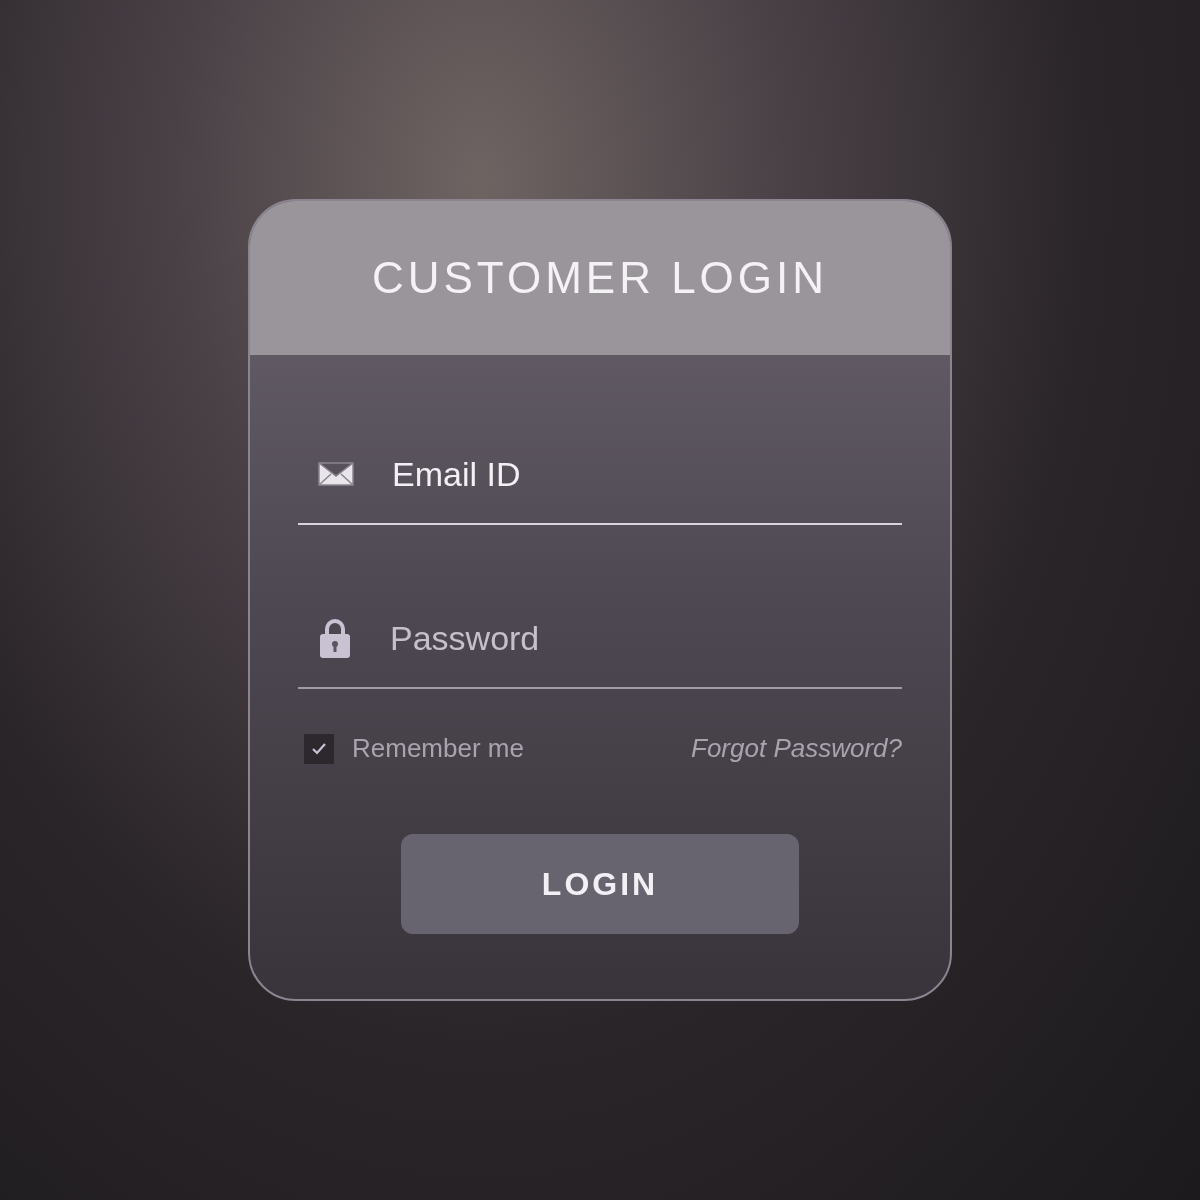 This screenshot has height=1200, width=1200. What do you see at coordinates (336, 474) in the screenshot?
I see `envelope-icon` at bounding box center [336, 474].